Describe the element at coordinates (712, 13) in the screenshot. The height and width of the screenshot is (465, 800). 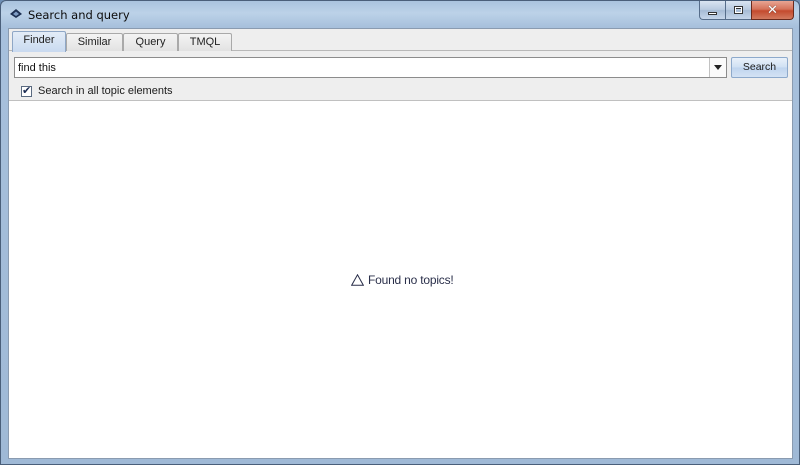
I see `minimize-icon` at that location.